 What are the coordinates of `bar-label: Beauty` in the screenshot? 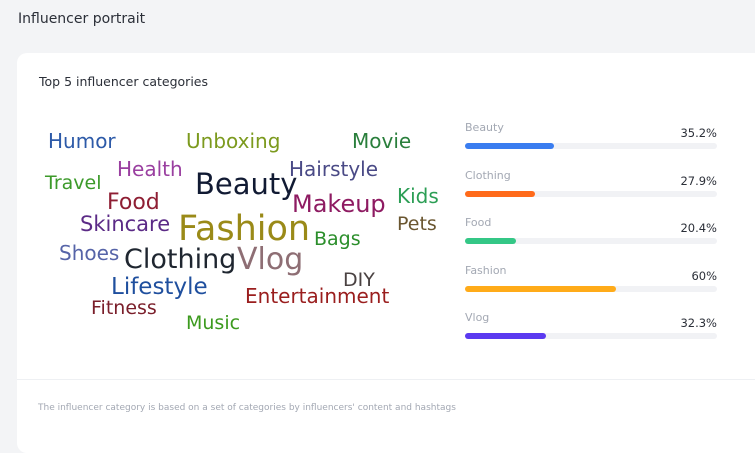 It's located at (484, 127).